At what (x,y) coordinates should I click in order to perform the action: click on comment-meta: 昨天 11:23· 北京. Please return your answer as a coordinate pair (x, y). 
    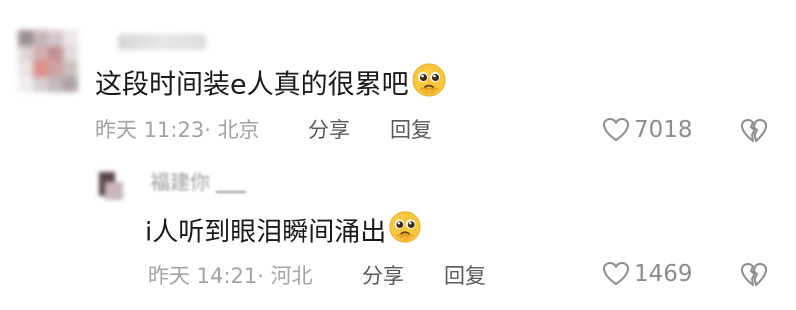
    Looking at the image, I should click on (177, 130).